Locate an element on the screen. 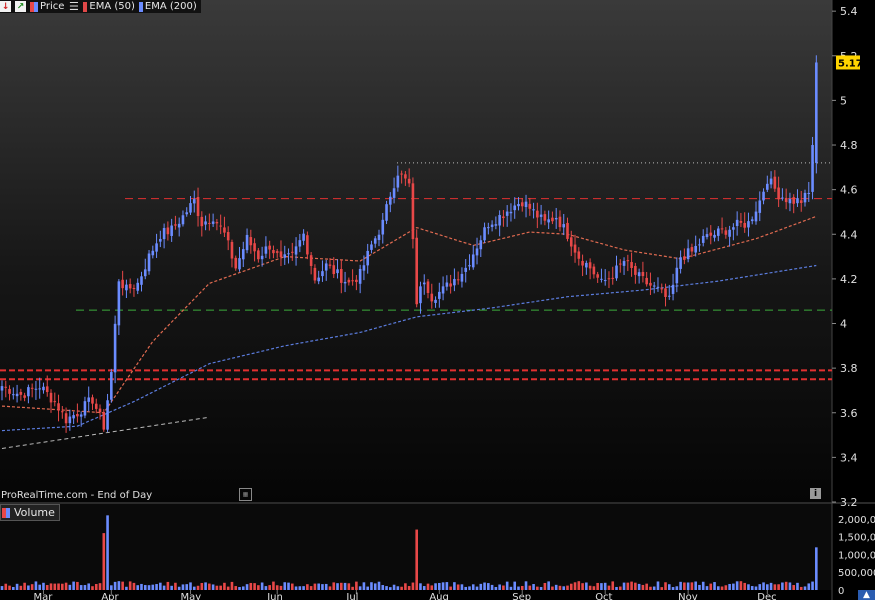  last-price-label: 5.17 is located at coordinates (850, 63).